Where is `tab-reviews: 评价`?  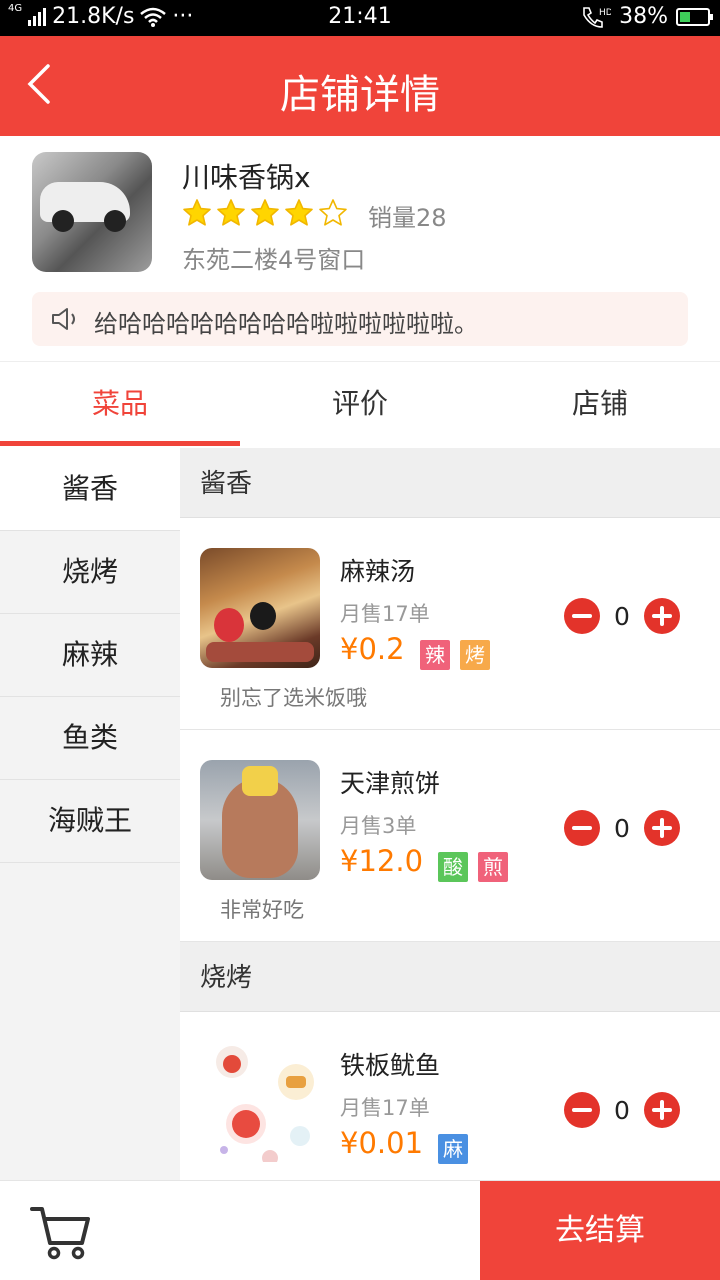
tab-reviews: 评价 is located at coordinates (360, 404).